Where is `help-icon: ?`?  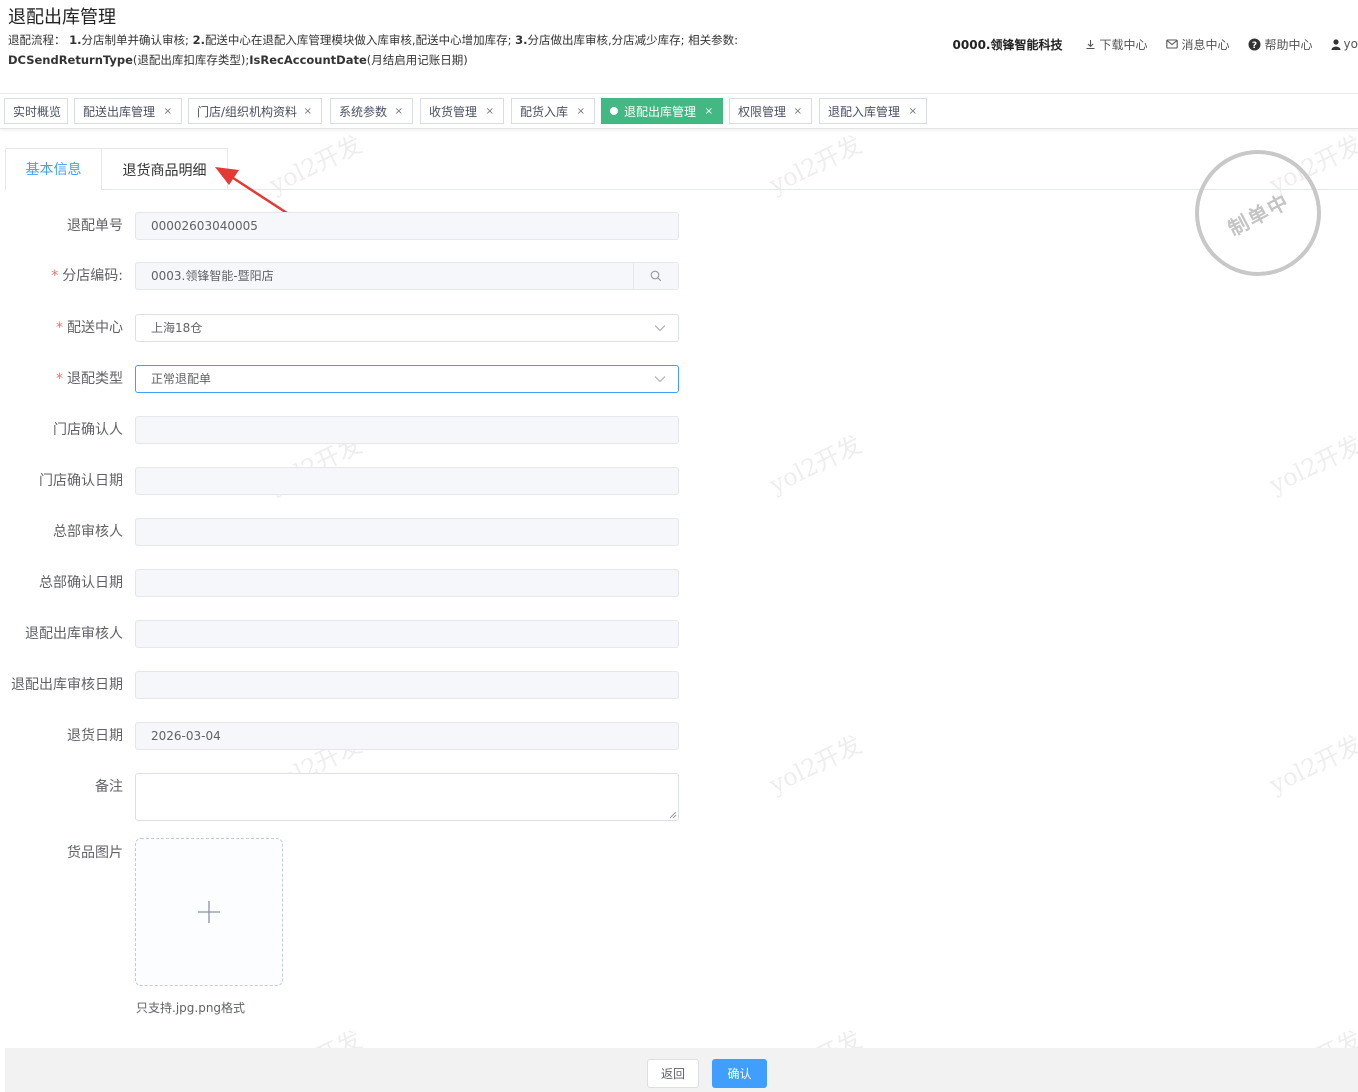 help-icon: ? is located at coordinates (1254, 44).